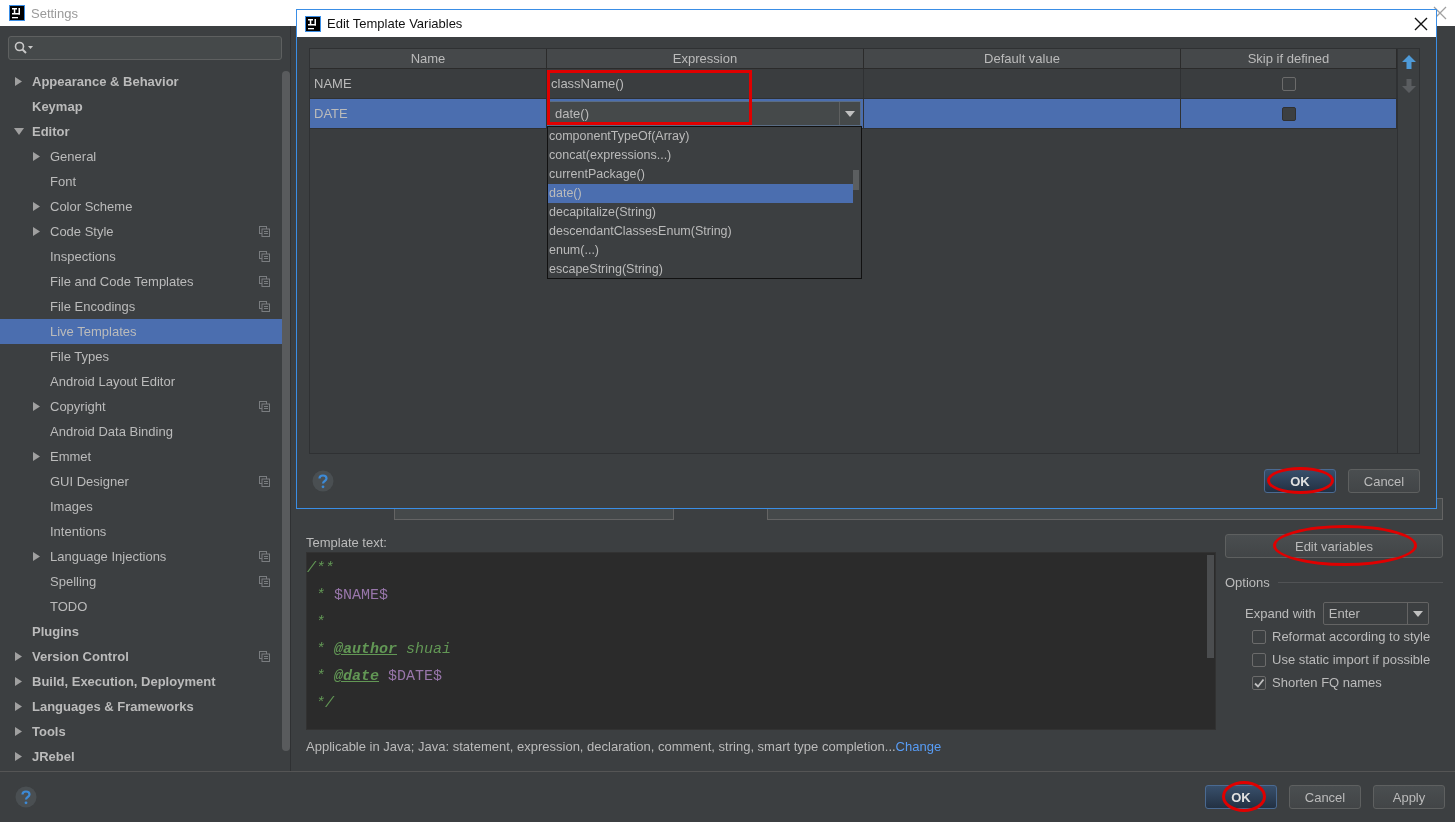  I want to click on field-label: Expand with, so click(1280, 613).